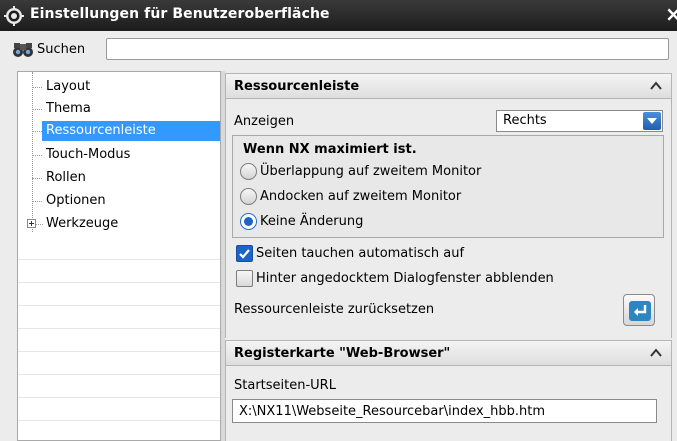  I want to click on start-url-input, so click(444, 411).